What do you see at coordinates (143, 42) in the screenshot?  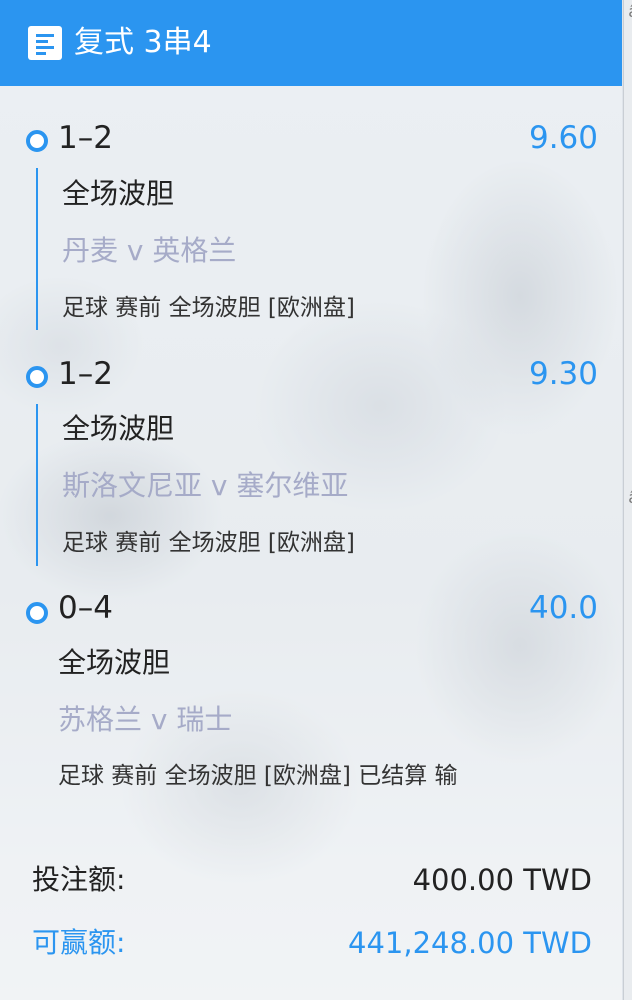 I see `bet-type-title: 复式 3串4` at bounding box center [143, 42].